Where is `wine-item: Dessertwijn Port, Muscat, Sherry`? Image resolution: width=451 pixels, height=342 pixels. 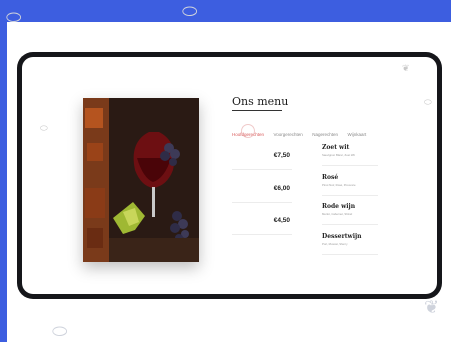 wine-item: Dessertwijn Port, Muscat, Sherry is located at coordinates (352, 244).